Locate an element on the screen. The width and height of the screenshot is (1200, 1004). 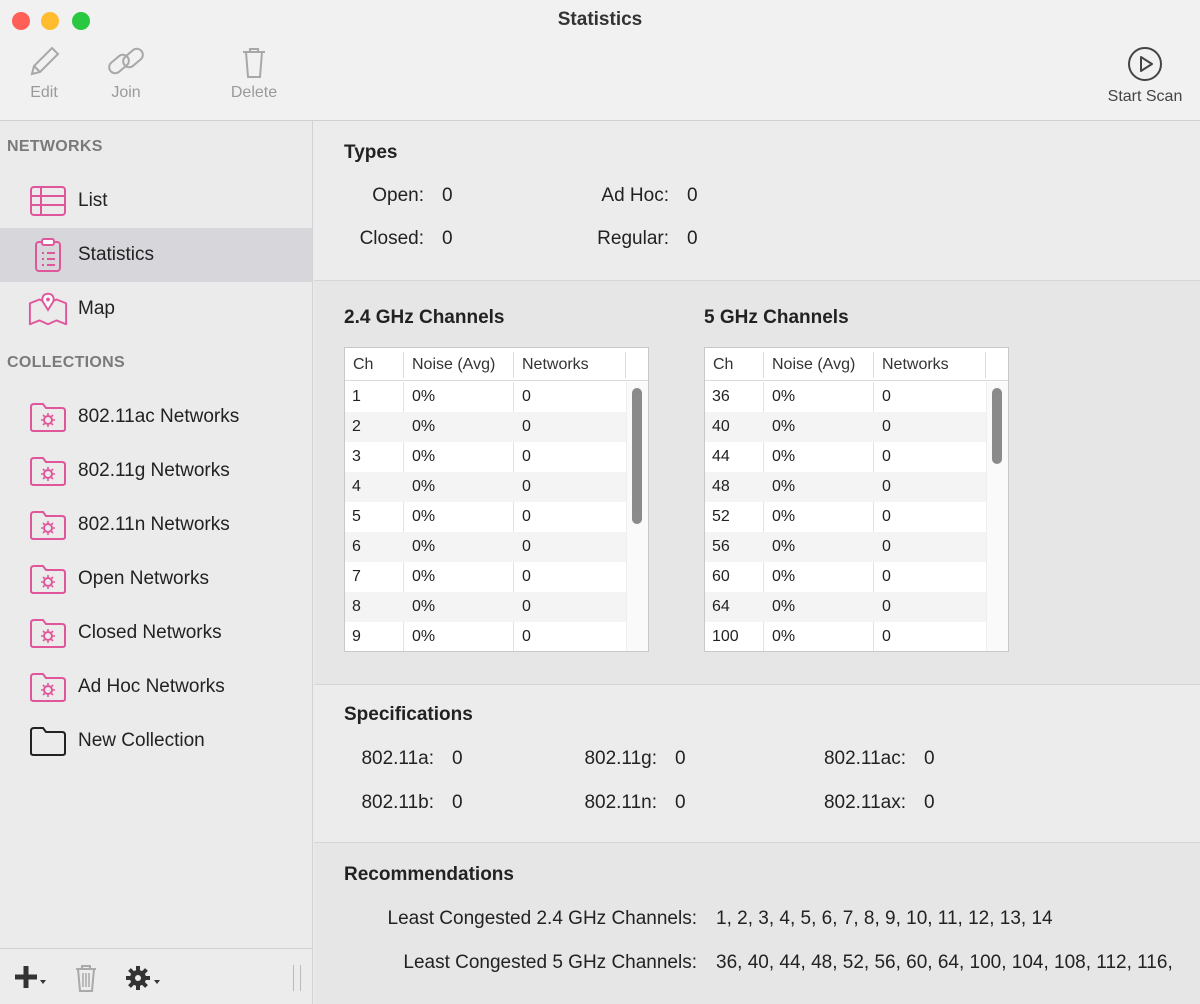
table-row: 3 0% 0 is located at coordinates (486, 457).